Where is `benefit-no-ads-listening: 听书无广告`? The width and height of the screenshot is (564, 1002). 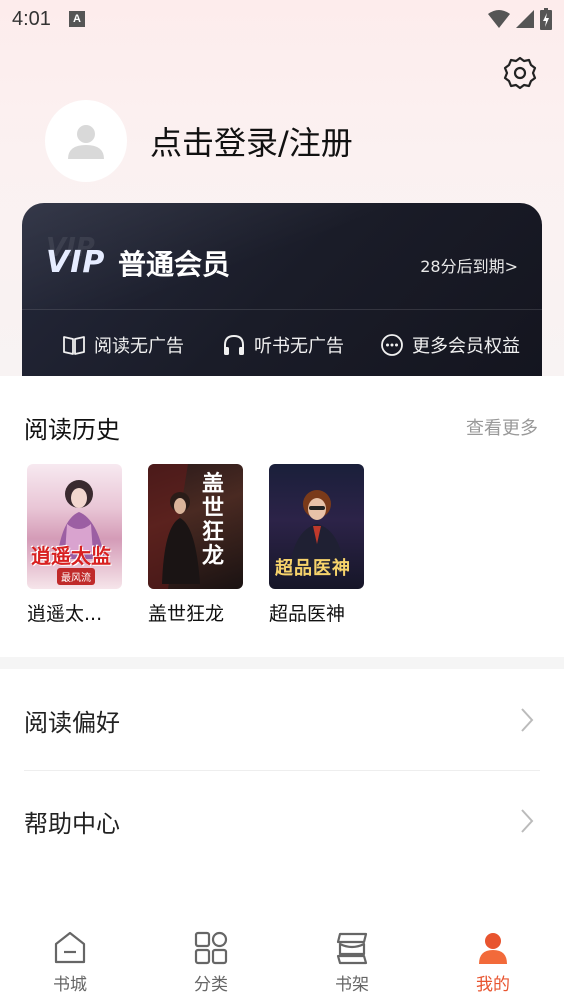
benefit-no-ads-listening: 听书无广告 is located at coordinates (283, 345).